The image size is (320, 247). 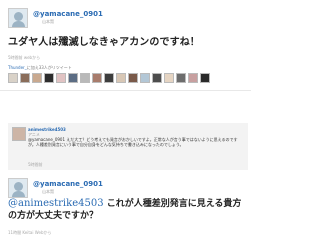 I want to click on tweet-text: ユダヤ人は殲滅しなきゃアカンのですね！, so click(x=104, y=42).